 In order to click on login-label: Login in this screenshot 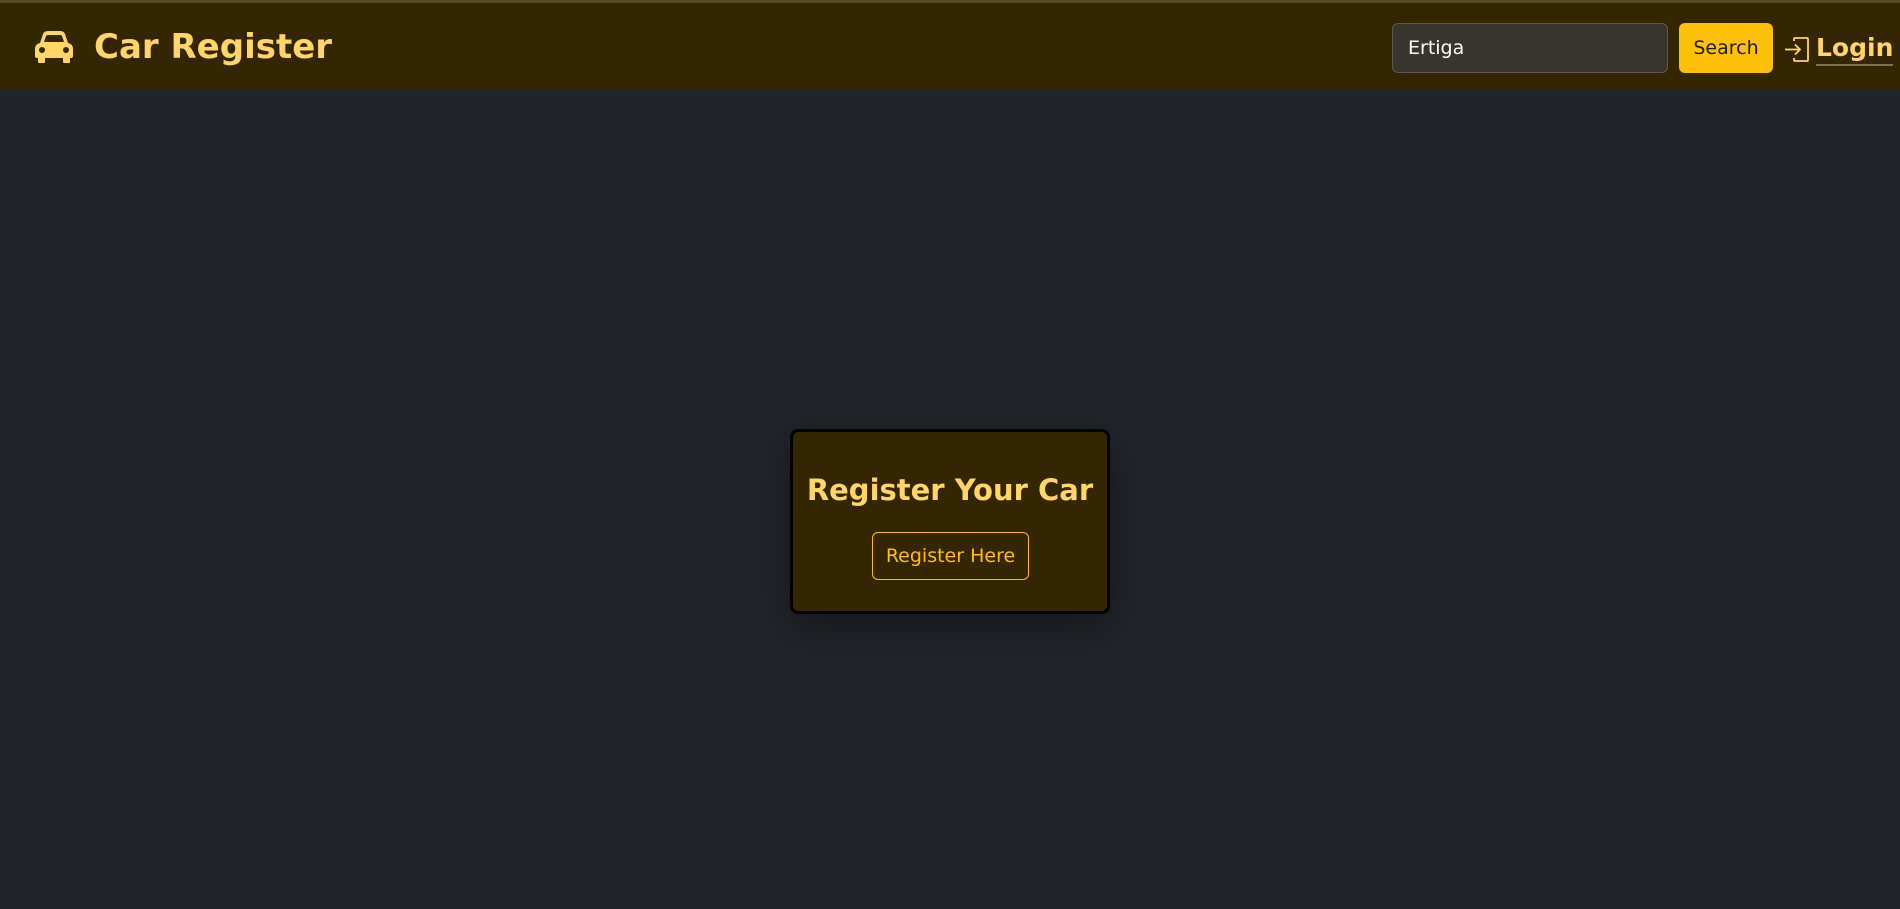, I will do `click(1855, 49)`.